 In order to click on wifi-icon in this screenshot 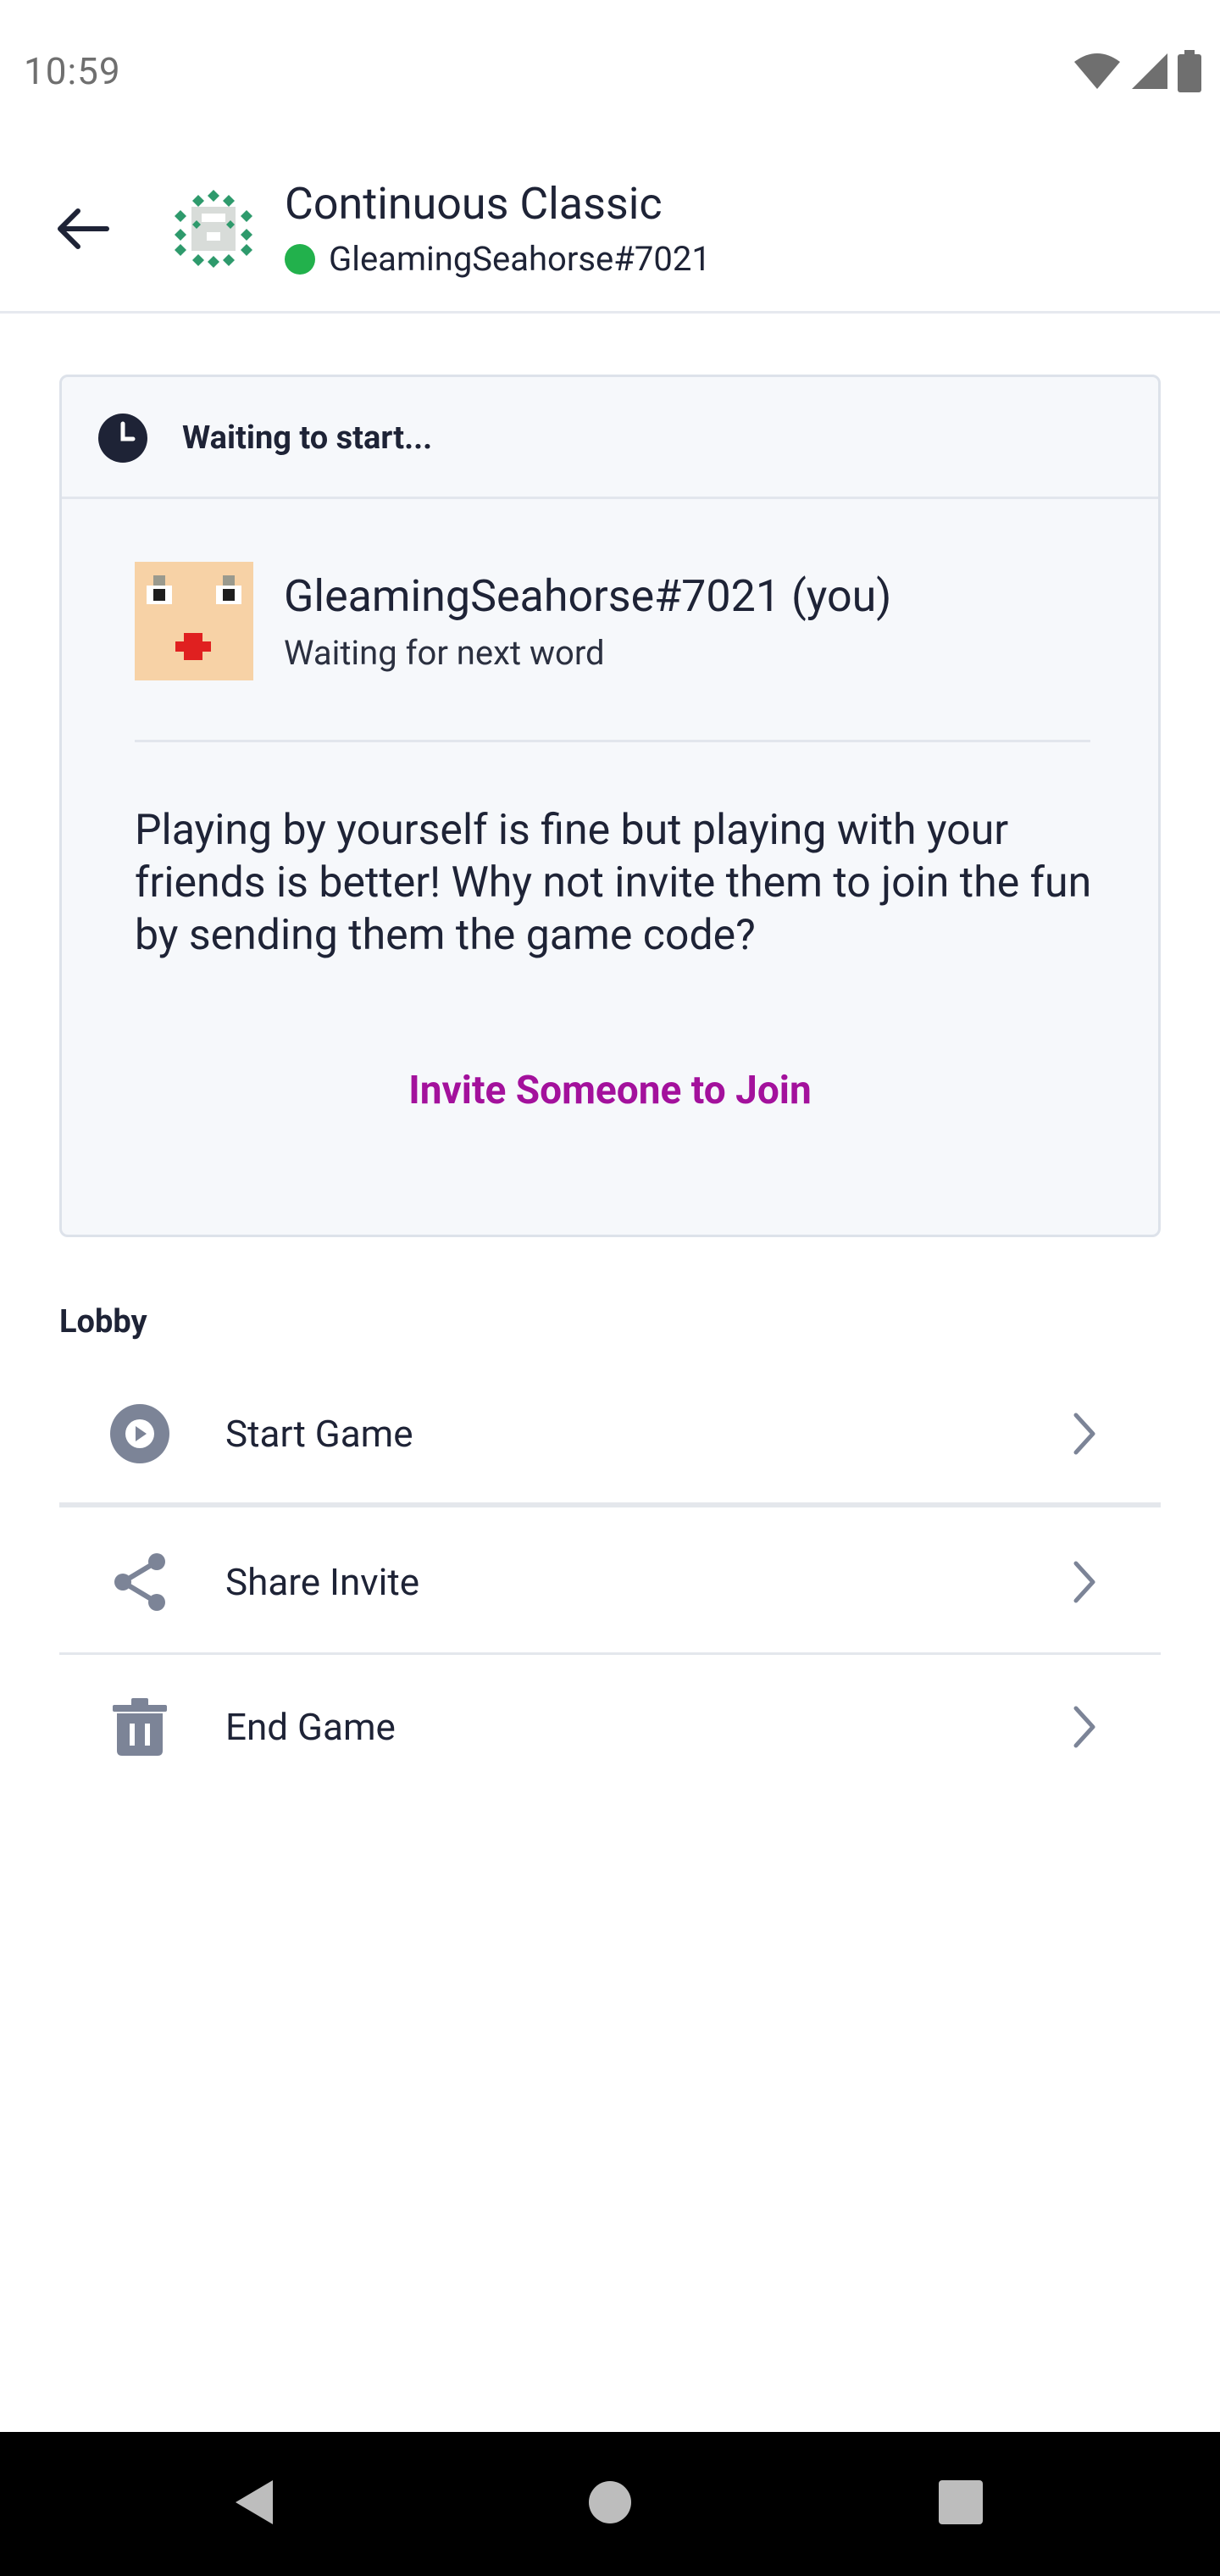, I will do `click(1097, 73)`.